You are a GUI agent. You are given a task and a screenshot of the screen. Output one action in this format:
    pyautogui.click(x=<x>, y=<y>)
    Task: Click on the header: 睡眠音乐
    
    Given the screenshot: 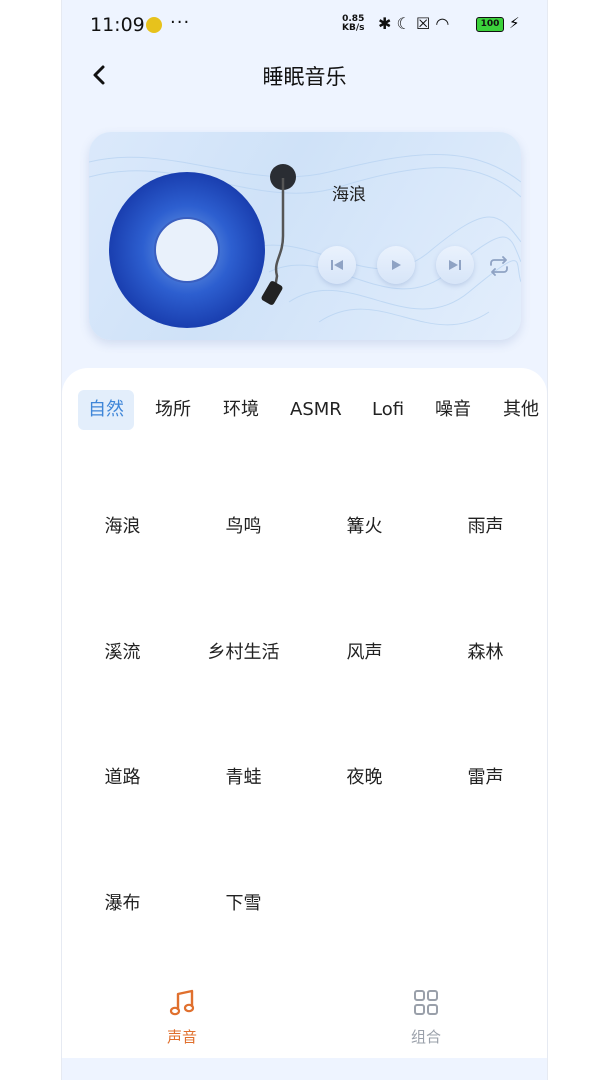 What is the action you would take?
    pyautogui.click(x=304, y=77)
    